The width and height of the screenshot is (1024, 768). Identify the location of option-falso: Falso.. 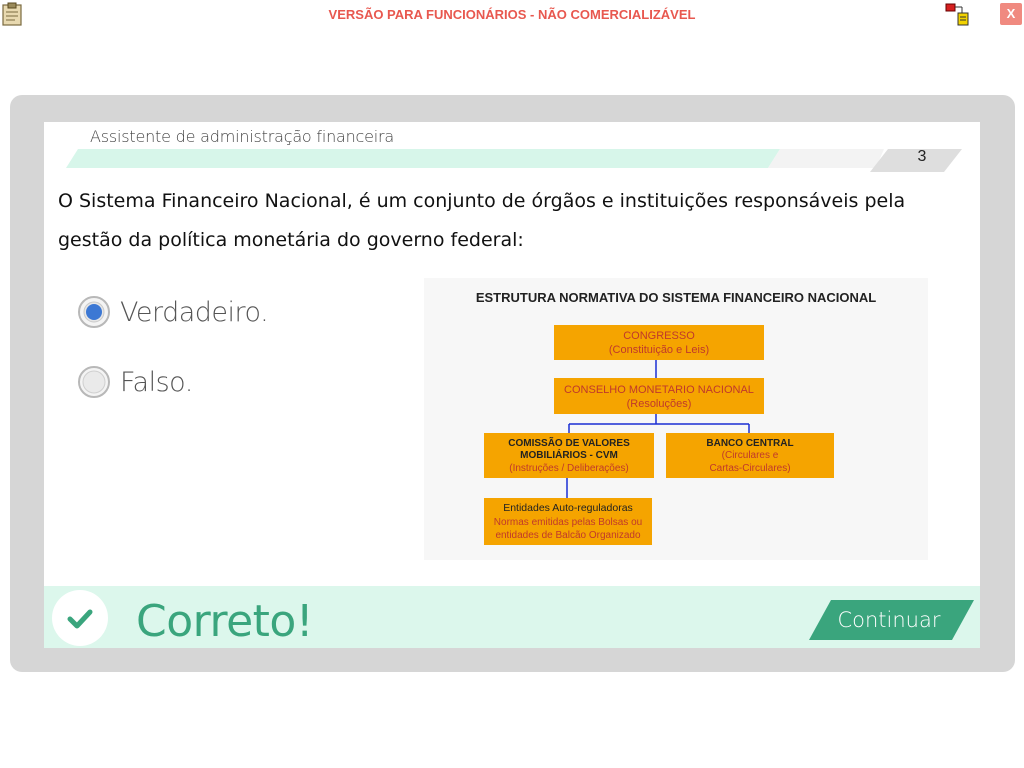
(135, 382).